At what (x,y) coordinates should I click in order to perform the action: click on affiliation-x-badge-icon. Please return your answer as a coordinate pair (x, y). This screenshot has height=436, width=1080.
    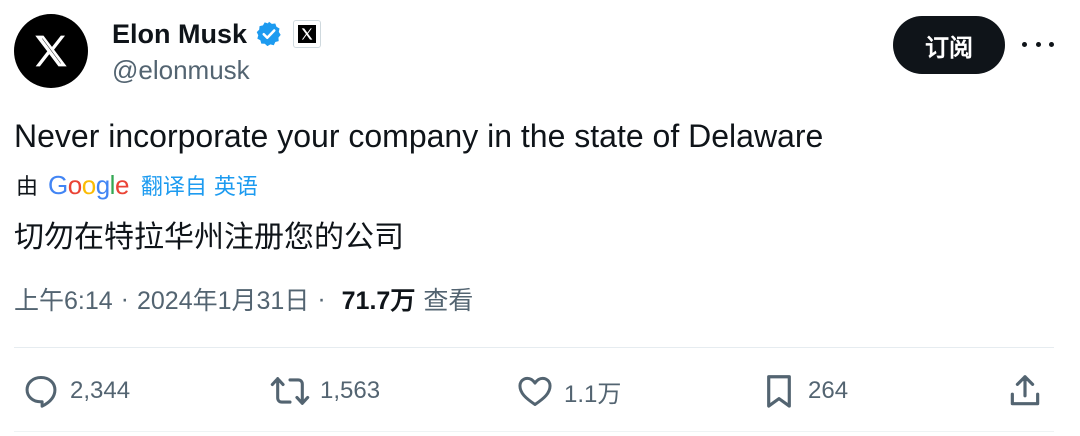
    Looking at the image, I should click on (307, 34).